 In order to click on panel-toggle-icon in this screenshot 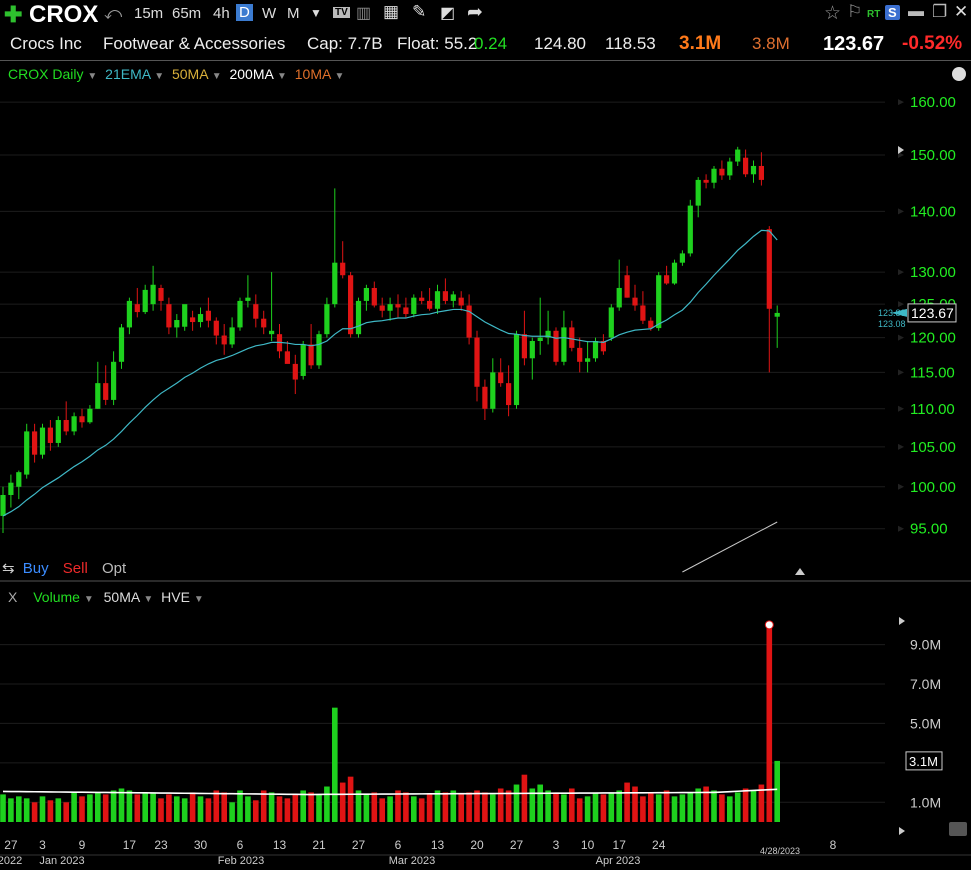, I will do `click(958, 829)`.